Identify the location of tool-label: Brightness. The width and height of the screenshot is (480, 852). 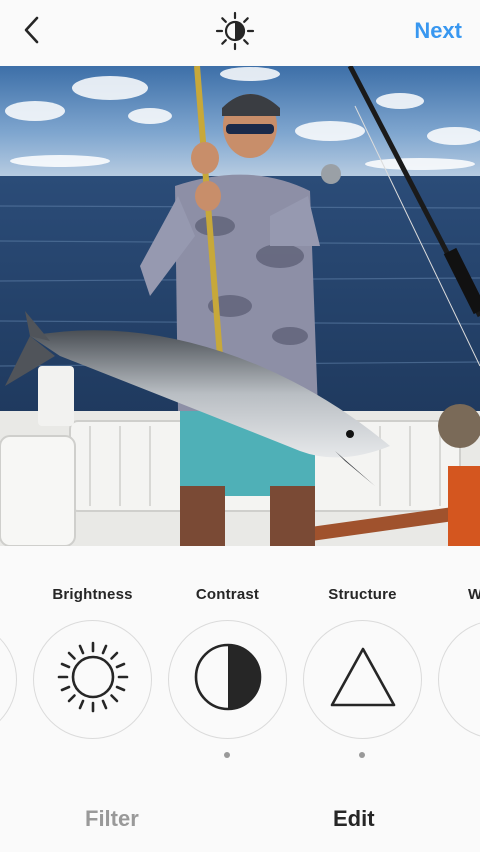
(92, 594).